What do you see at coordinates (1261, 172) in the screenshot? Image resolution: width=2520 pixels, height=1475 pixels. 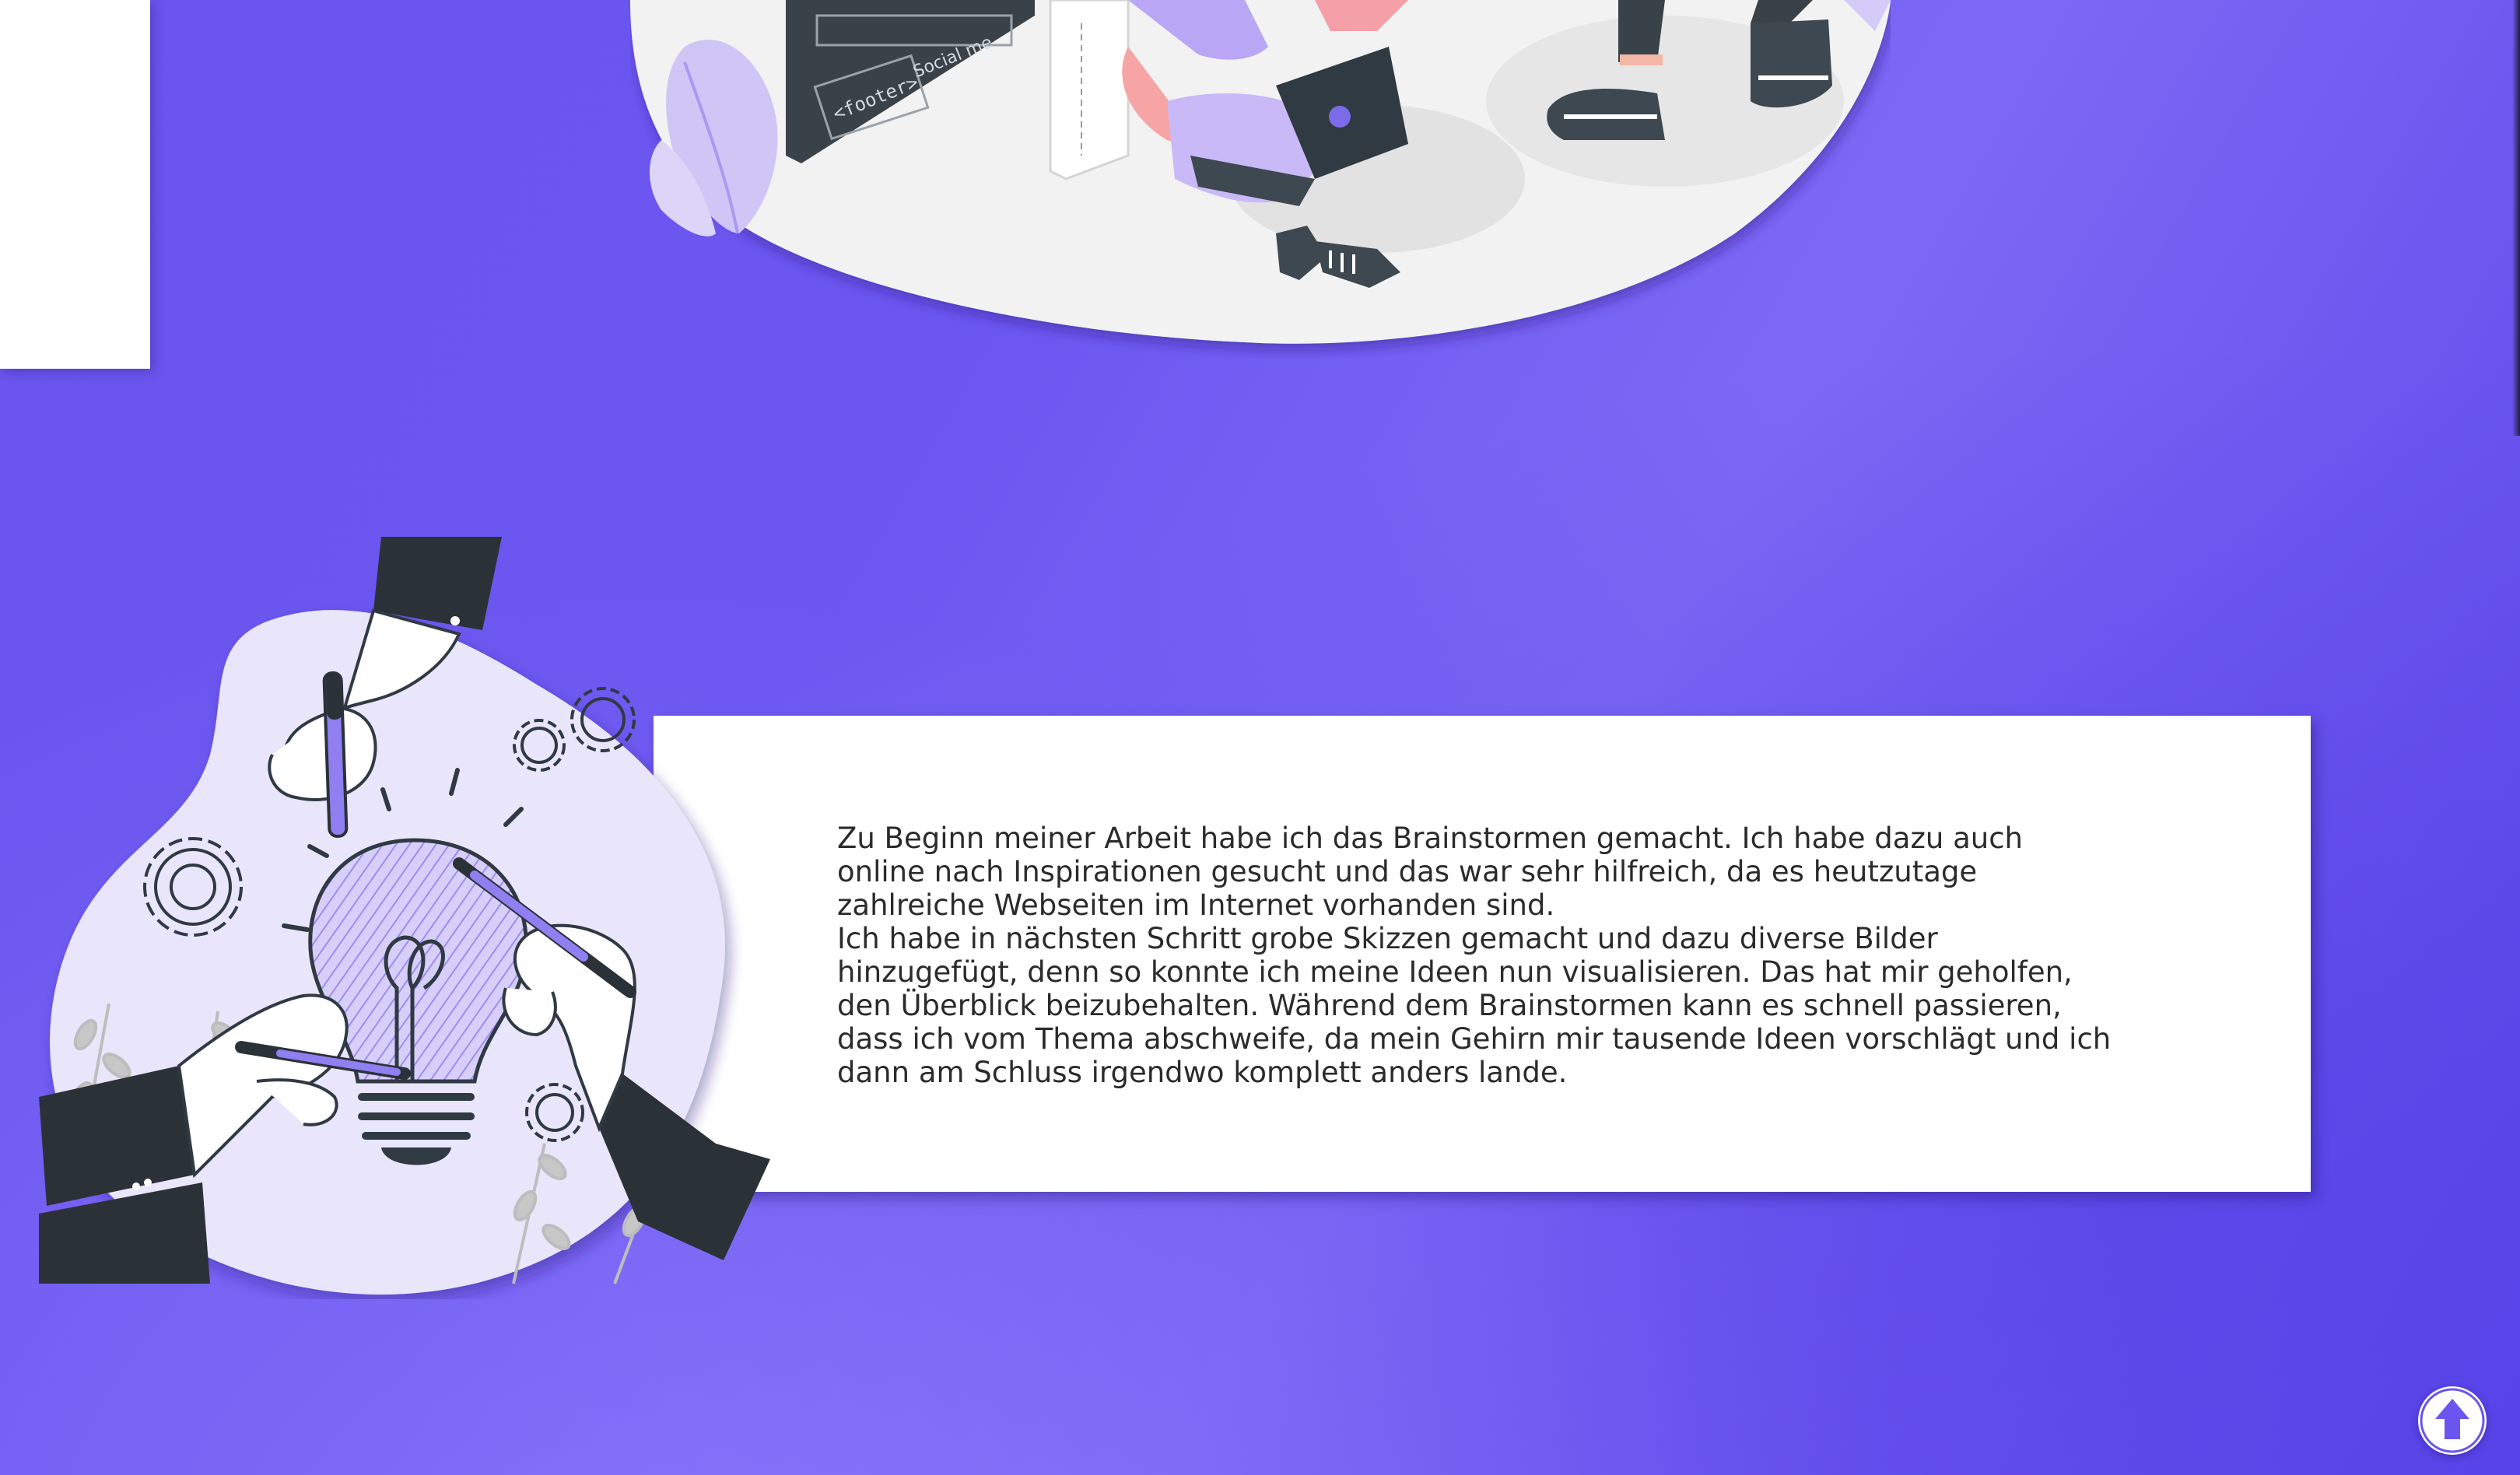 I see `web-design-illustration: <footer> Social me` at bounding box center [1261, 172].